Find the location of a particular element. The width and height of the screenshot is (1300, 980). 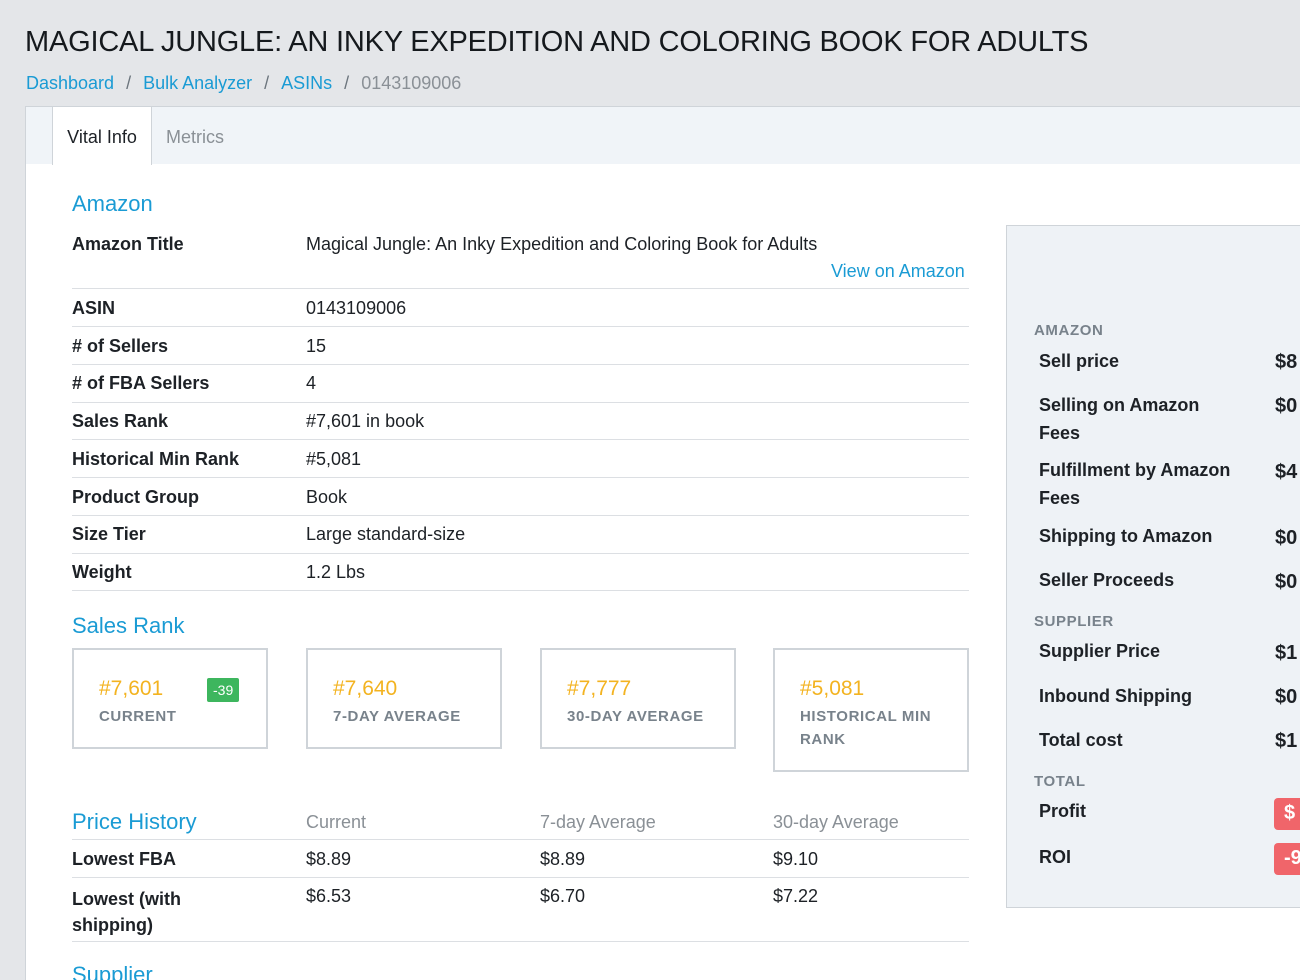

sales-rank-value: #7,601 in book is located at coordinates (365, 421).